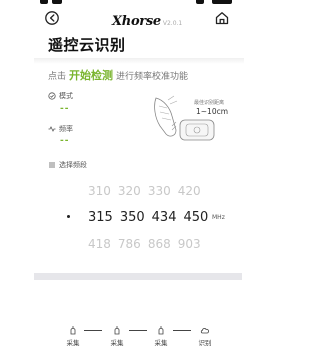 Image resolution: width=320 pixels, height=363 pixels. I want to click on select-band-label-row: 选择频段, so click(67, 165).